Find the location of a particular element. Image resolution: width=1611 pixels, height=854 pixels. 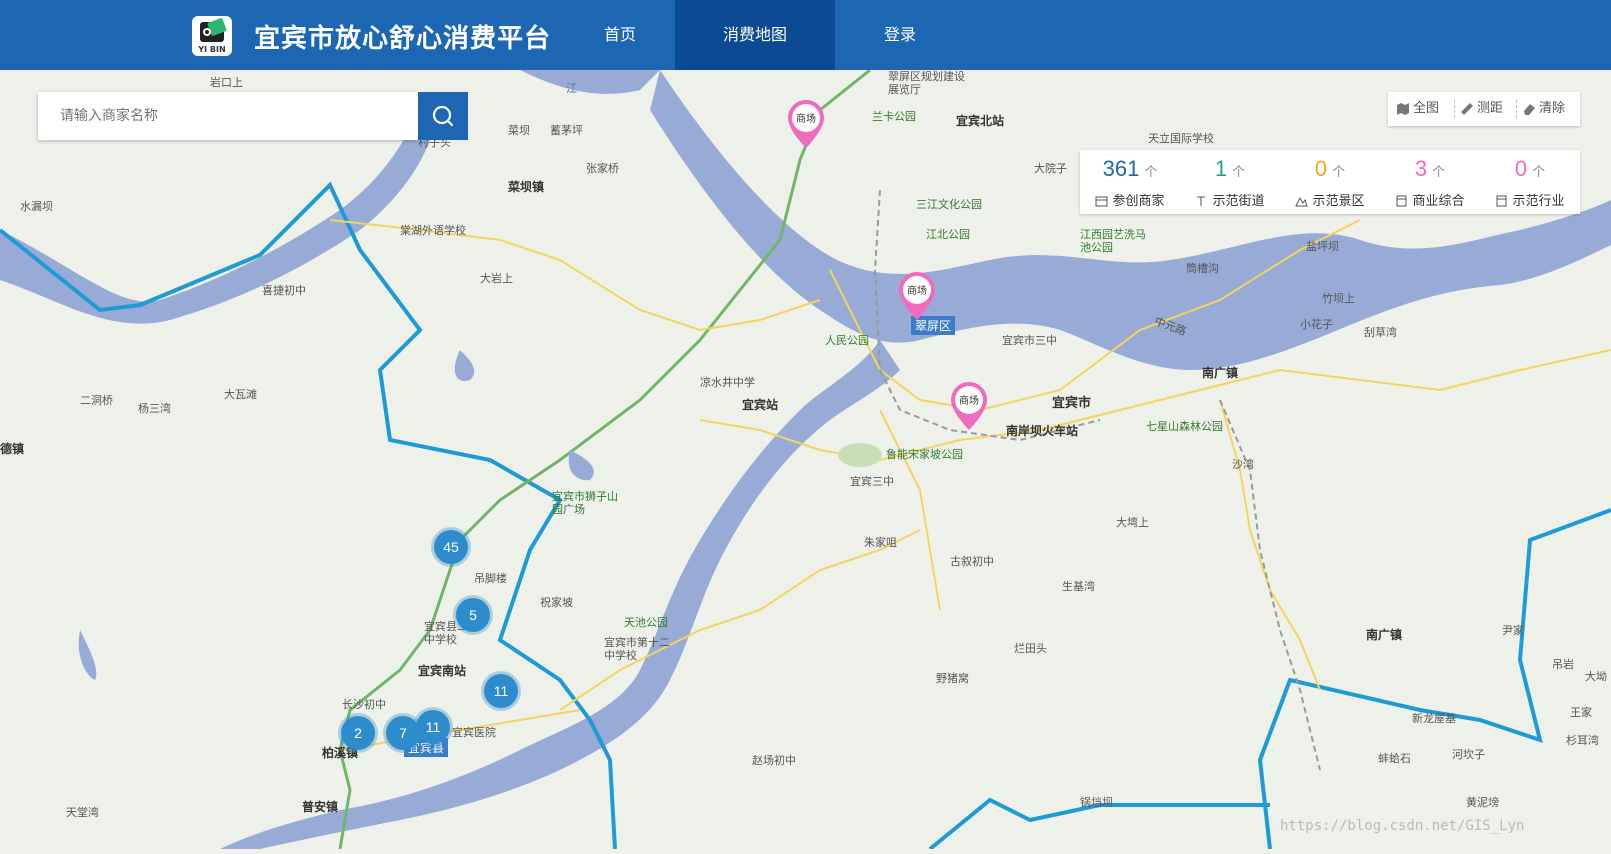

map-label: 南岸坝火车站 is located at coordinates (1042, 431).